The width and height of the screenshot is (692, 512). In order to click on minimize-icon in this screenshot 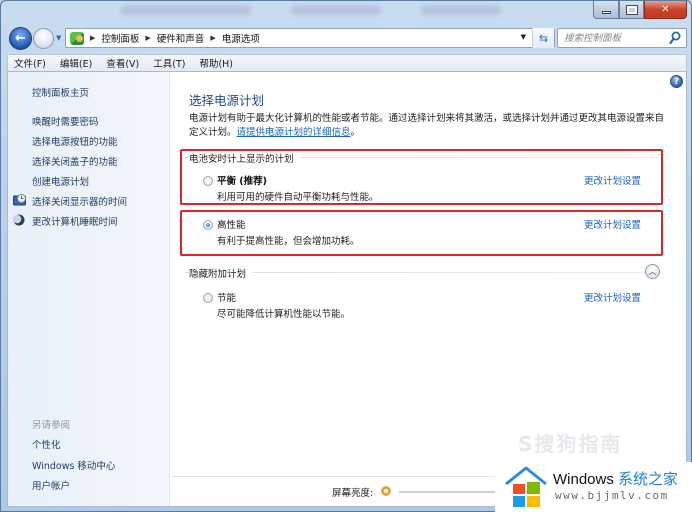, I will do `click(606, 12)`.